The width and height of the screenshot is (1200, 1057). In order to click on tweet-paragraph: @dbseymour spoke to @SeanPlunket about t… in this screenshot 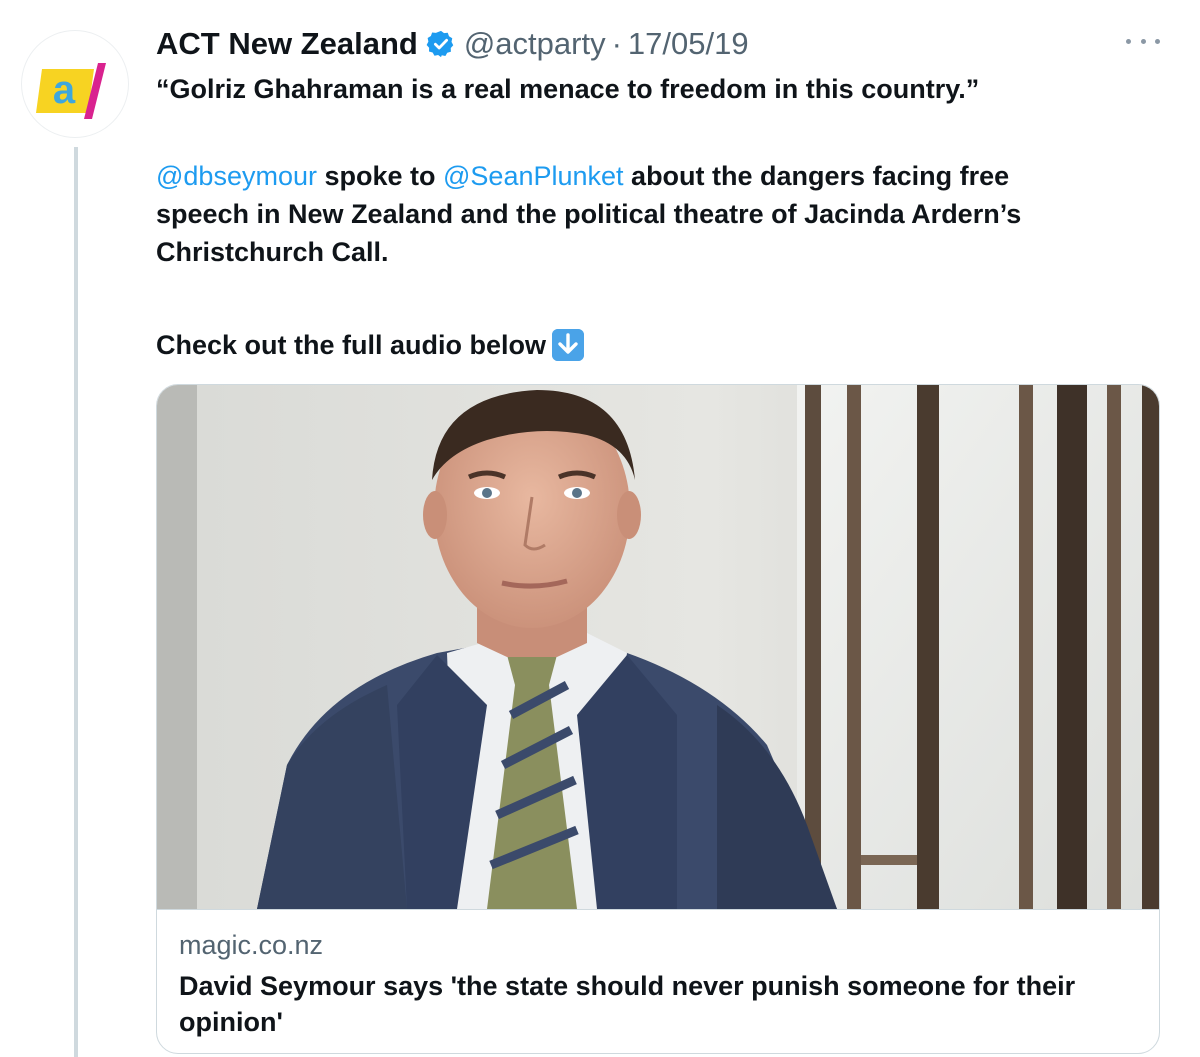, I will do `click(661, 214)`.